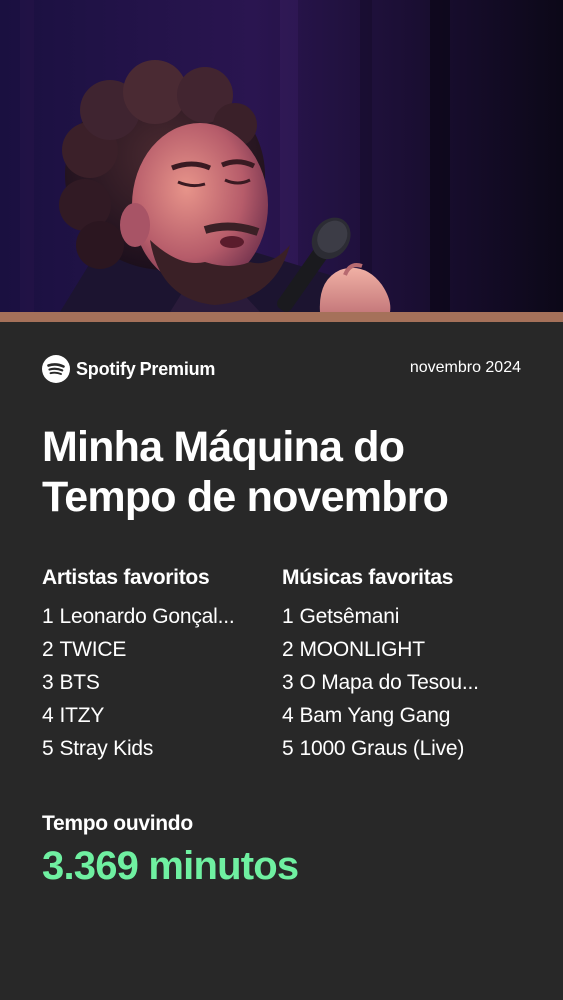 This screenshot has width=563, height=1000. What do you see at coordinates (170, 866) in the screenshot?
I see `listening-time-value: 3.369 minutos` at bounding box center [170, 866].